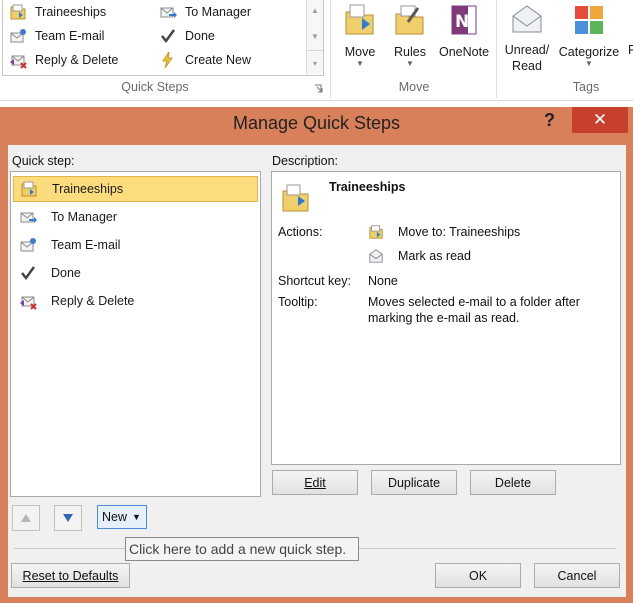  Describe the element at coordinates (71, 12) in the screenshot. I see `gallery-item-label: Traineeships` at that location.